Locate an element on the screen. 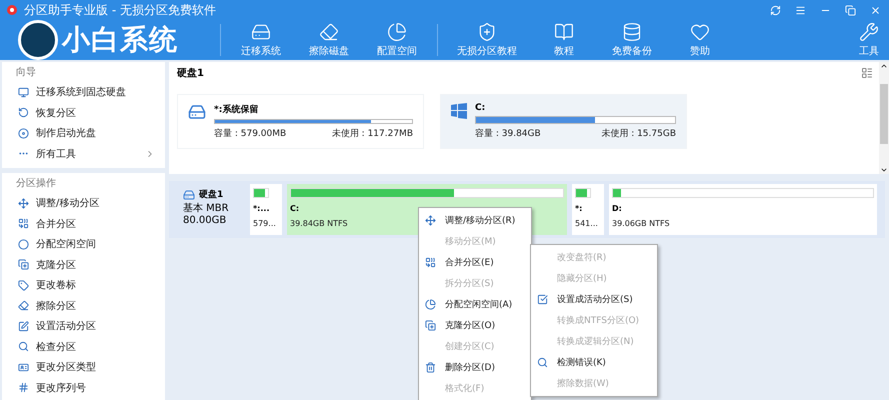 The image size is (889, 400). free-text: 未使用 : 15.75GB is located at coordinates (638, 134).